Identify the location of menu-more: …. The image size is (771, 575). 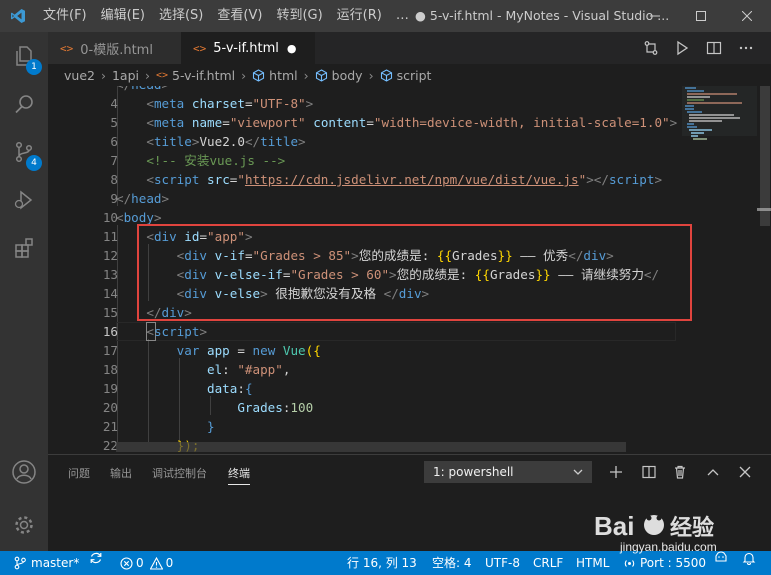
(402, 16).